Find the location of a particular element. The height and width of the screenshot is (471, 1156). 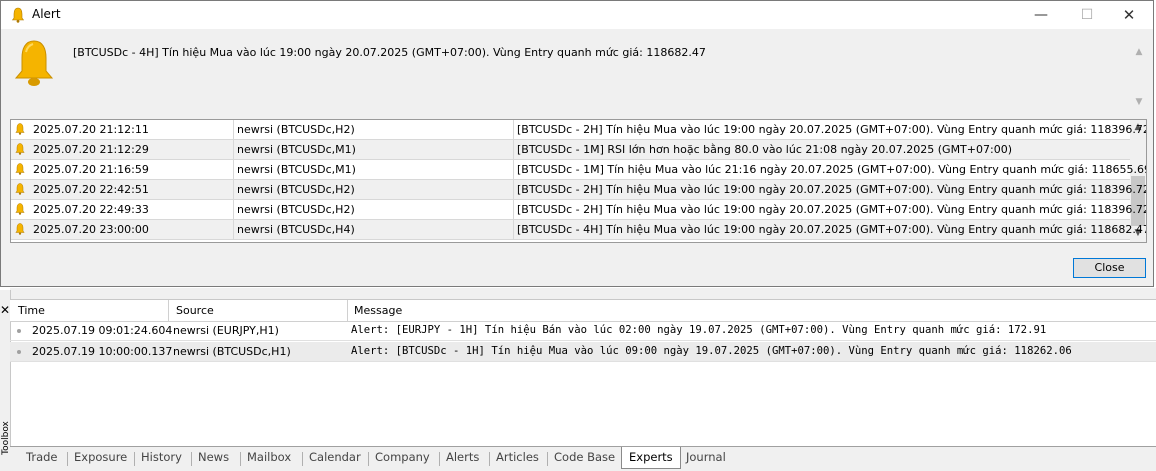

alert-time: 2025.07.20 22:42:51 is located at coordinates (91, 189).